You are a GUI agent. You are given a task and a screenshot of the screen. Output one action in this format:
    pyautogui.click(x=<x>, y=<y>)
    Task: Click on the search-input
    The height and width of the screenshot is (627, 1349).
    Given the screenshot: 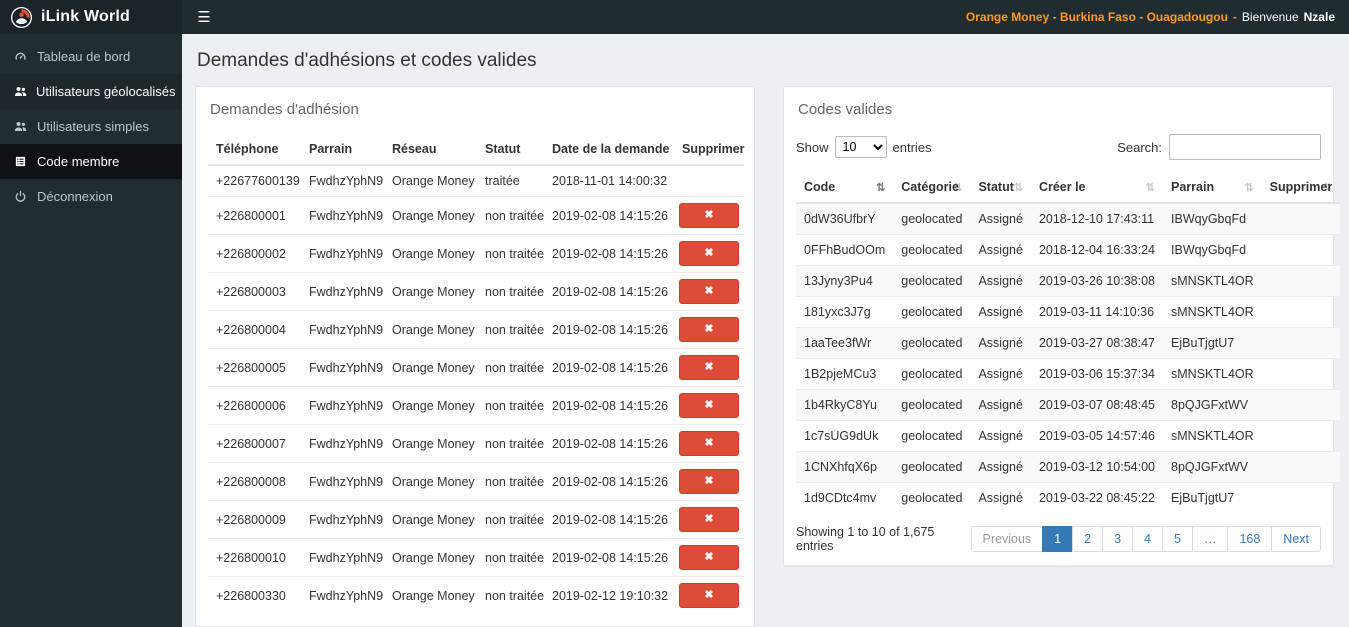 What is the action you would take?
    pyautogui.click(x=1245, y=147)
    